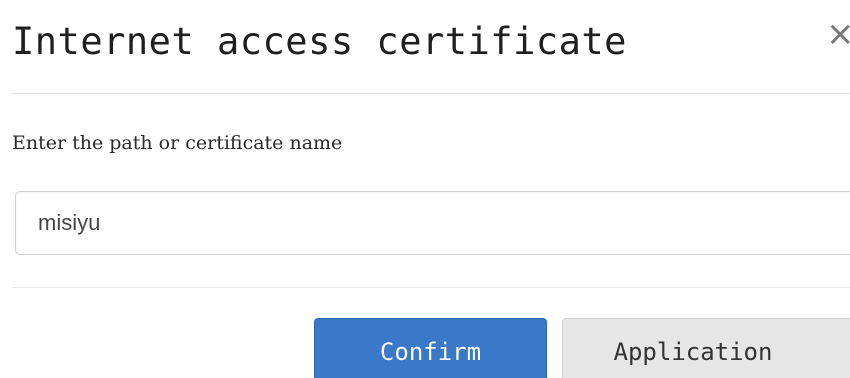 The width and height of the screenshot is (850, 378). I want to click on certificate-field-label: Enter the path or certificate name, so click(177, 143).